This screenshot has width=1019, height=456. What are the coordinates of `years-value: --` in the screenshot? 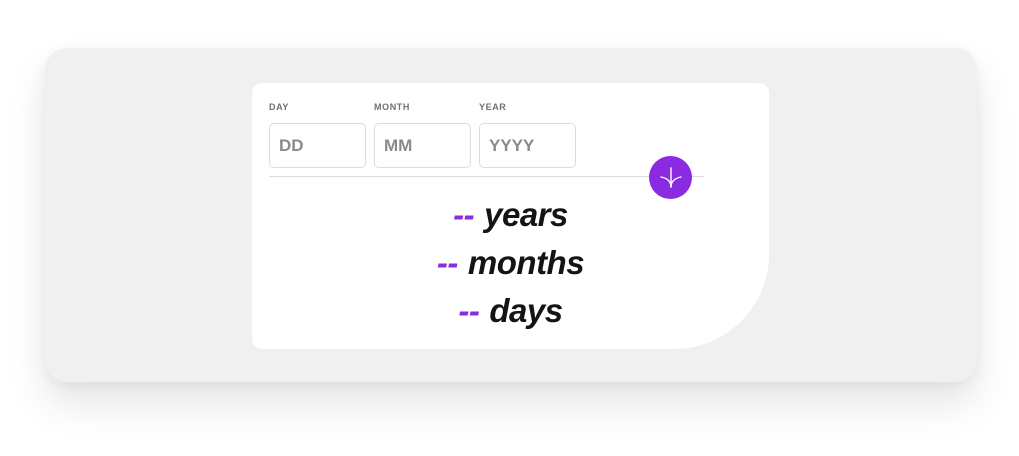 It's located at (464, 214).